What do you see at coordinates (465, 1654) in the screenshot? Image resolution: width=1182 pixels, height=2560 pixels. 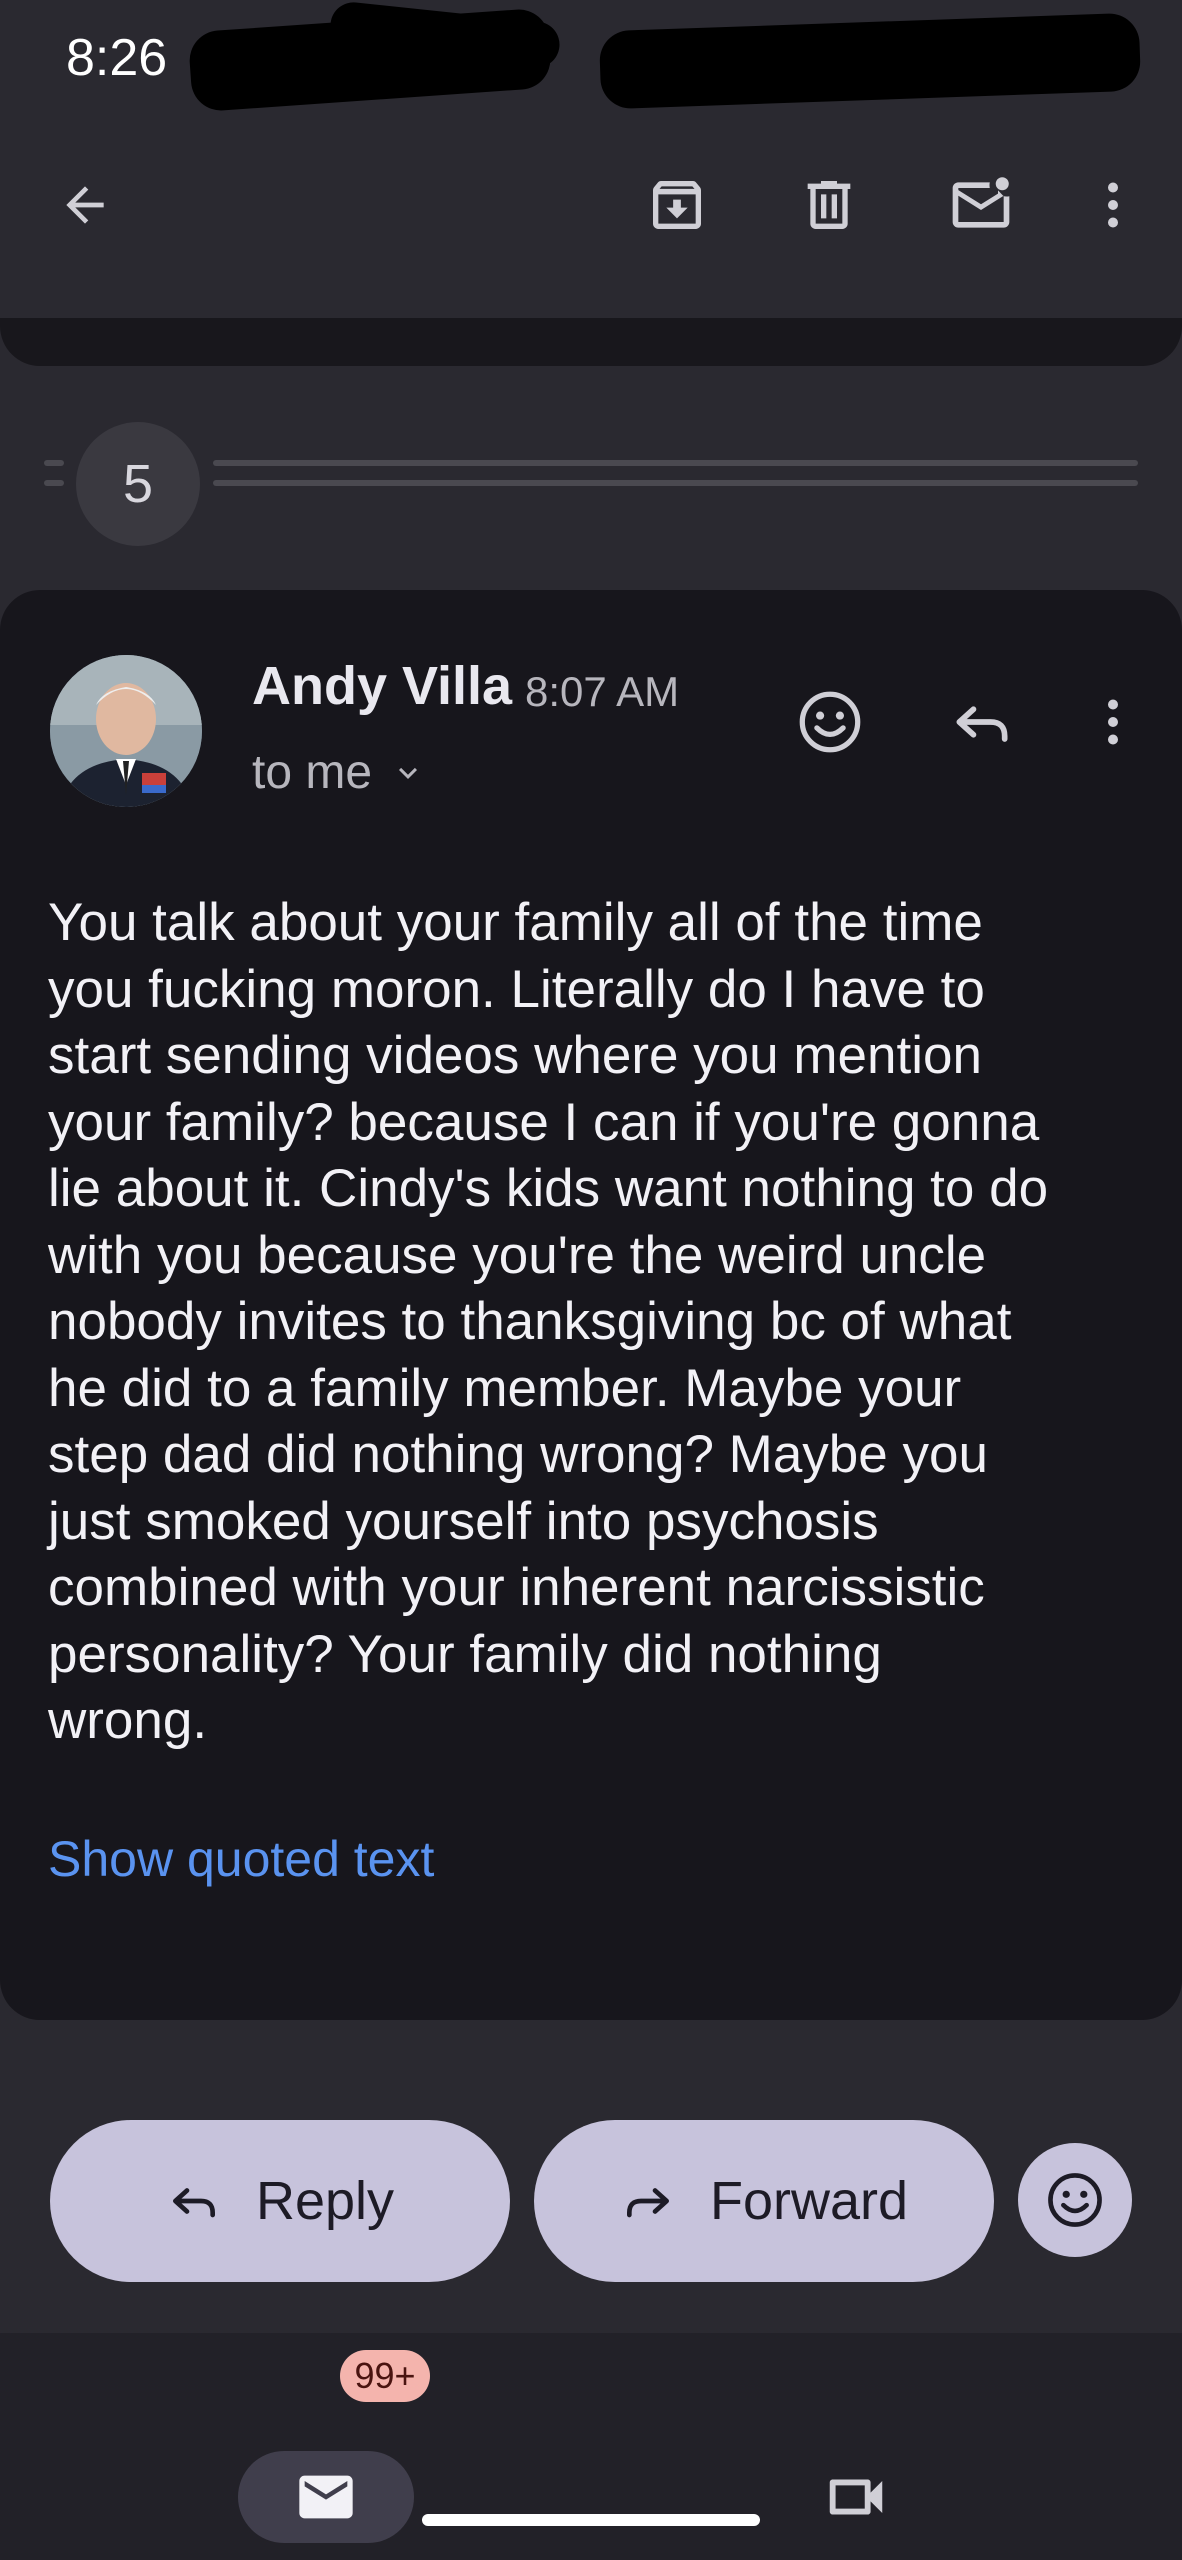 I see `body-line: personality? Your family did nothing` at bounding box center [465, 1654].